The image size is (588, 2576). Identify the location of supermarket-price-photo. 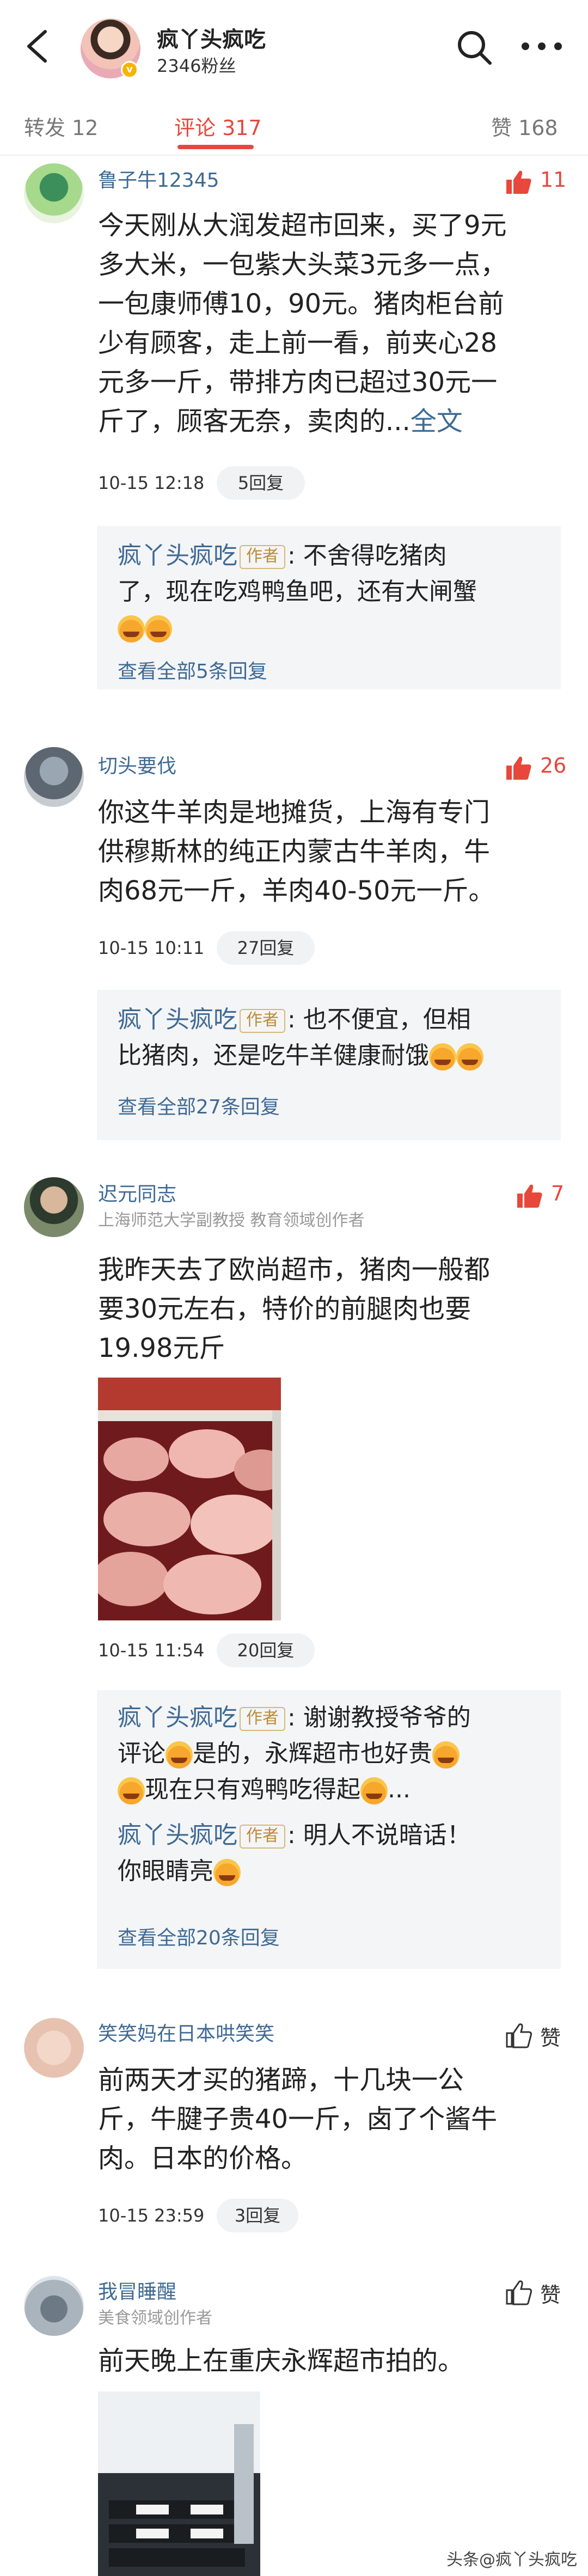
(179, 2483).